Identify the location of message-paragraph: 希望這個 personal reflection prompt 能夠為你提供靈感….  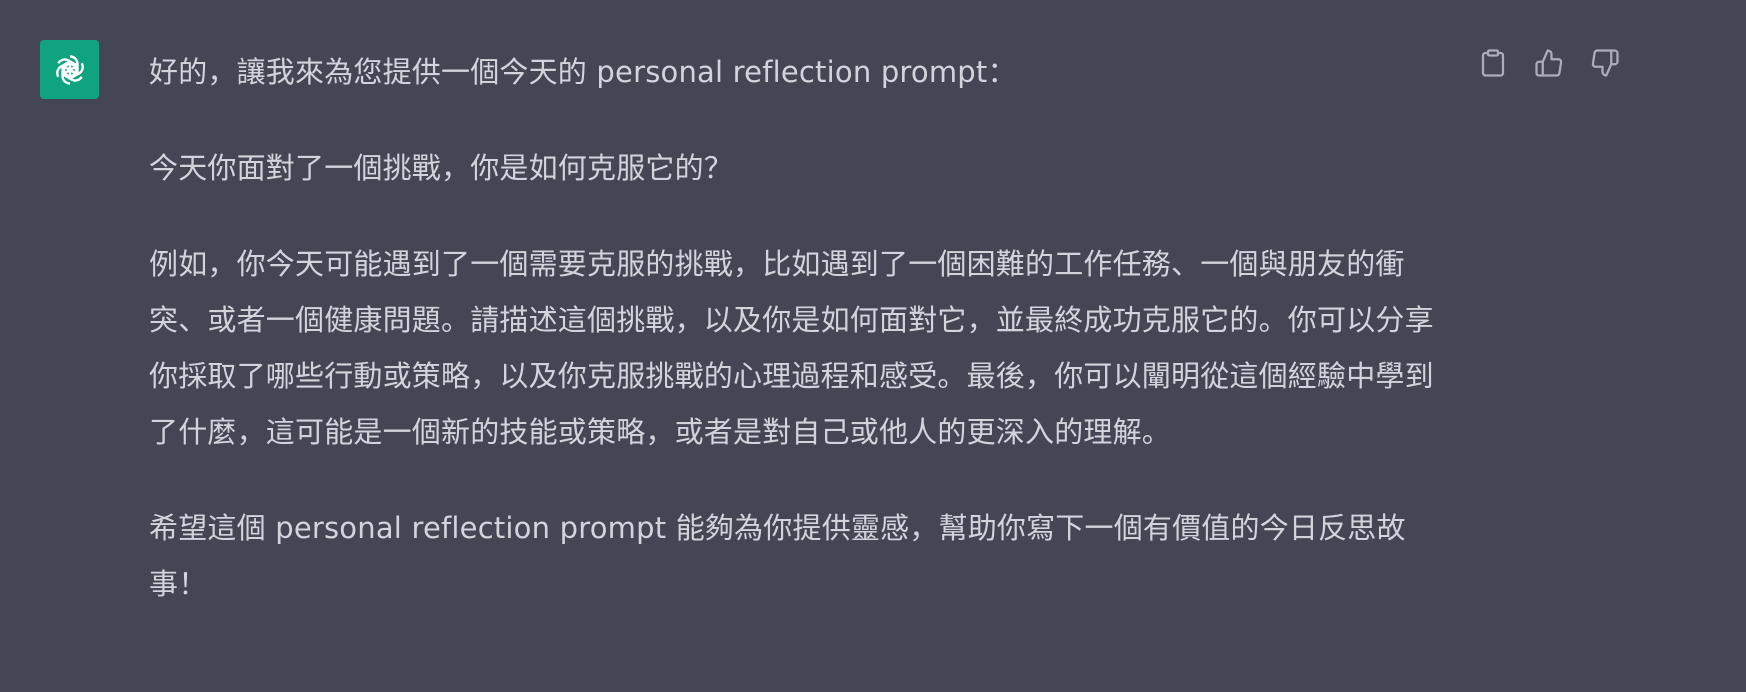
(777, 556).